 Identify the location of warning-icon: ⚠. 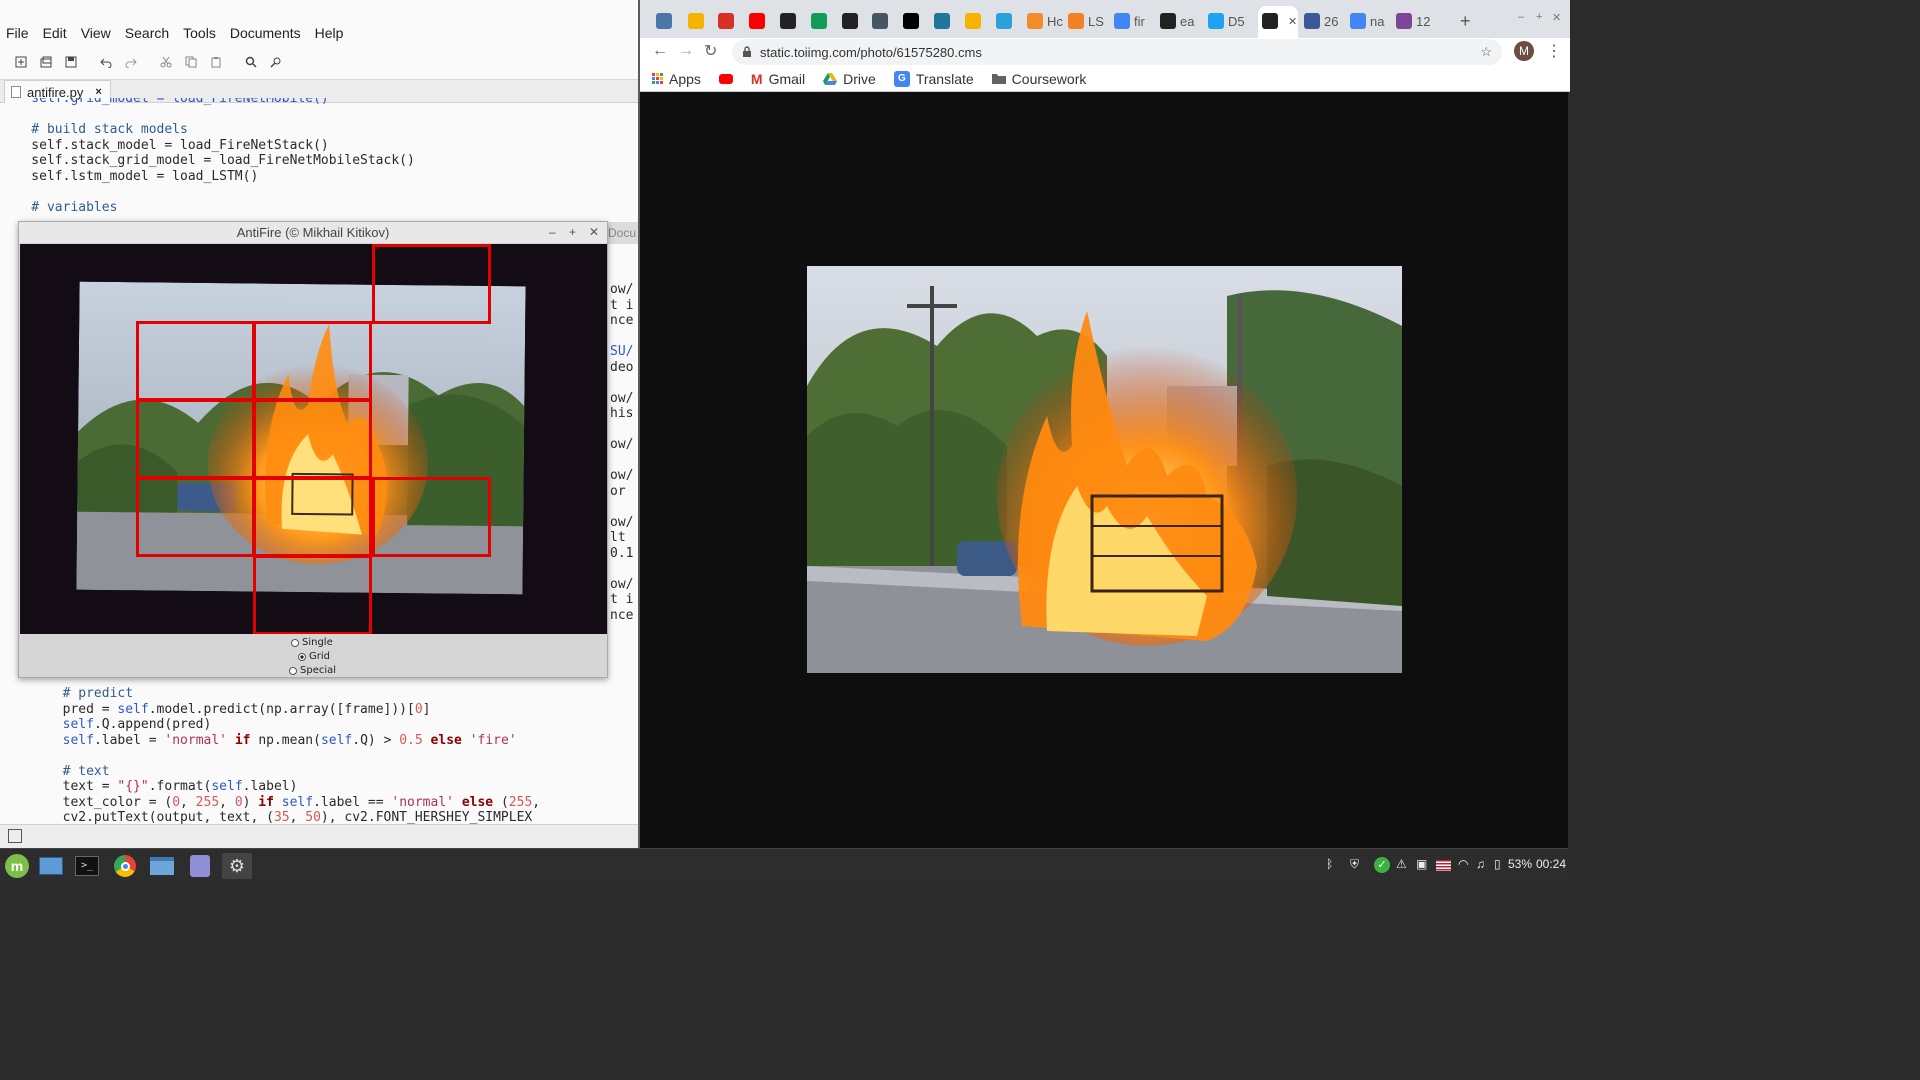
(1401, 864).